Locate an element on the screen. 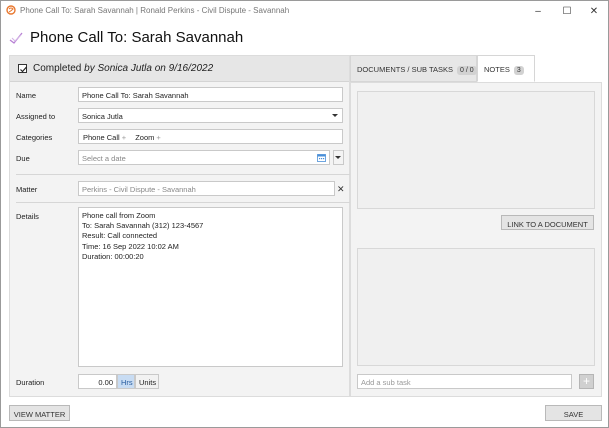  clear-matter-icon: ✕ is located at coordinates (341, 189).